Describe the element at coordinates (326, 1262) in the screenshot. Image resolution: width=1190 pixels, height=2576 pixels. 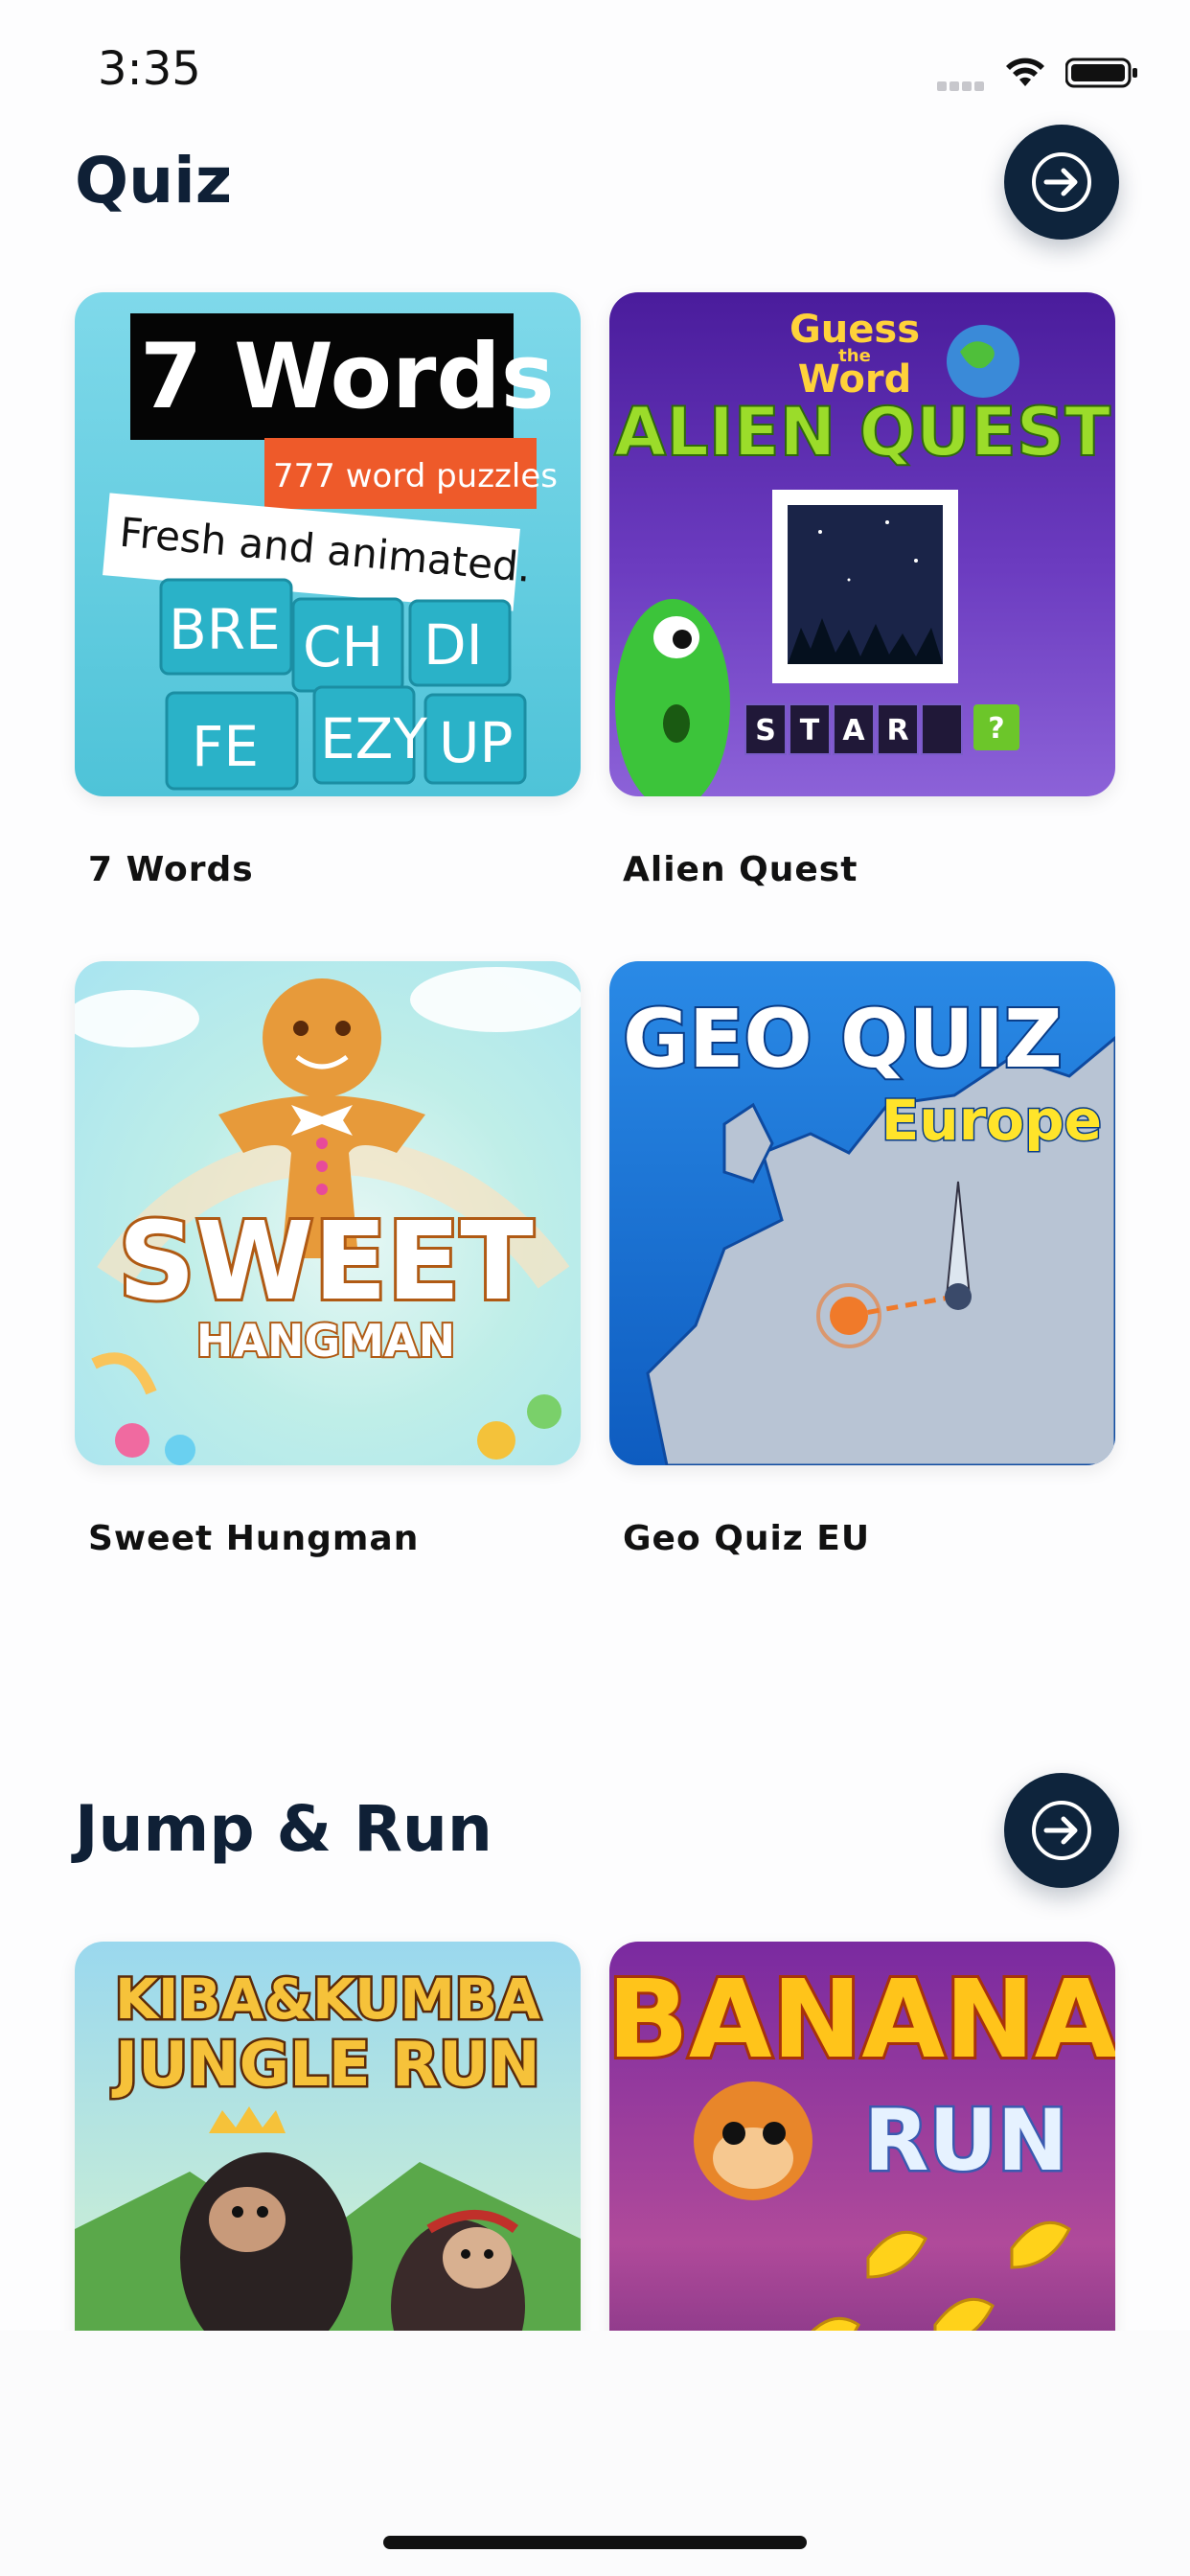
I see `svg-text: SWEET` at that location.